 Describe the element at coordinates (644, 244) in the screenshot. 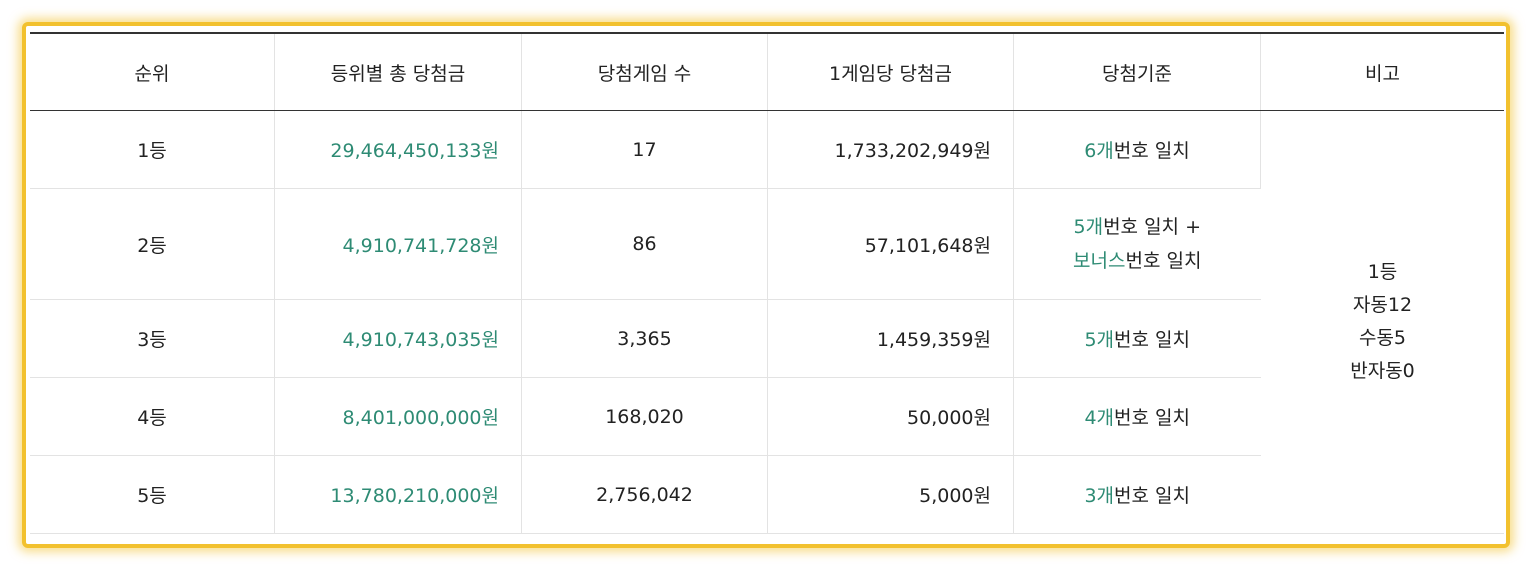

I see `winning-games-cell: 86` at that location.